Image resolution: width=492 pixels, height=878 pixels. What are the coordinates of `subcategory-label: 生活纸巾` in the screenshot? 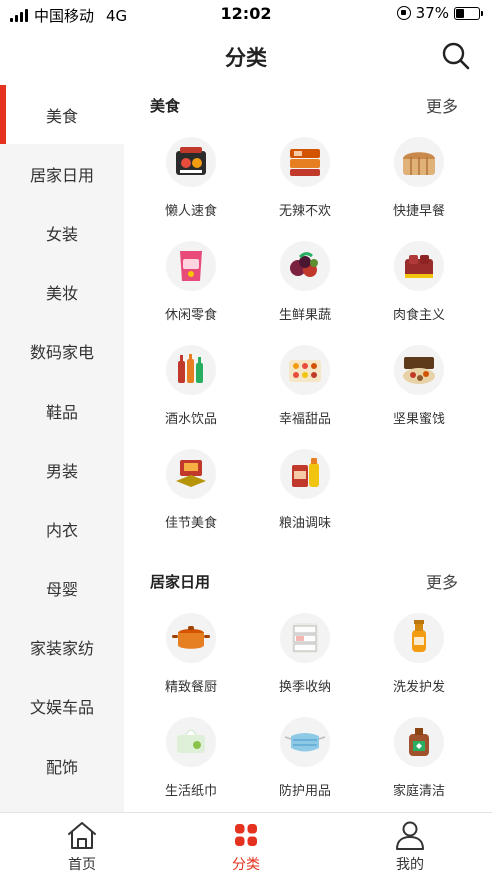 It's located at (190, 791).